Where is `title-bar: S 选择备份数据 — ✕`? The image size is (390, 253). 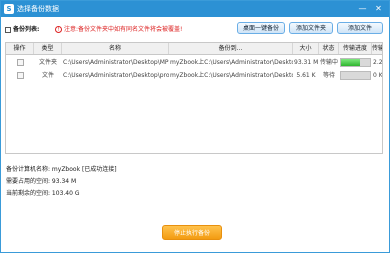 title-bar: S 选择备份数据 — ✕ is located at coordinates (195, 9).